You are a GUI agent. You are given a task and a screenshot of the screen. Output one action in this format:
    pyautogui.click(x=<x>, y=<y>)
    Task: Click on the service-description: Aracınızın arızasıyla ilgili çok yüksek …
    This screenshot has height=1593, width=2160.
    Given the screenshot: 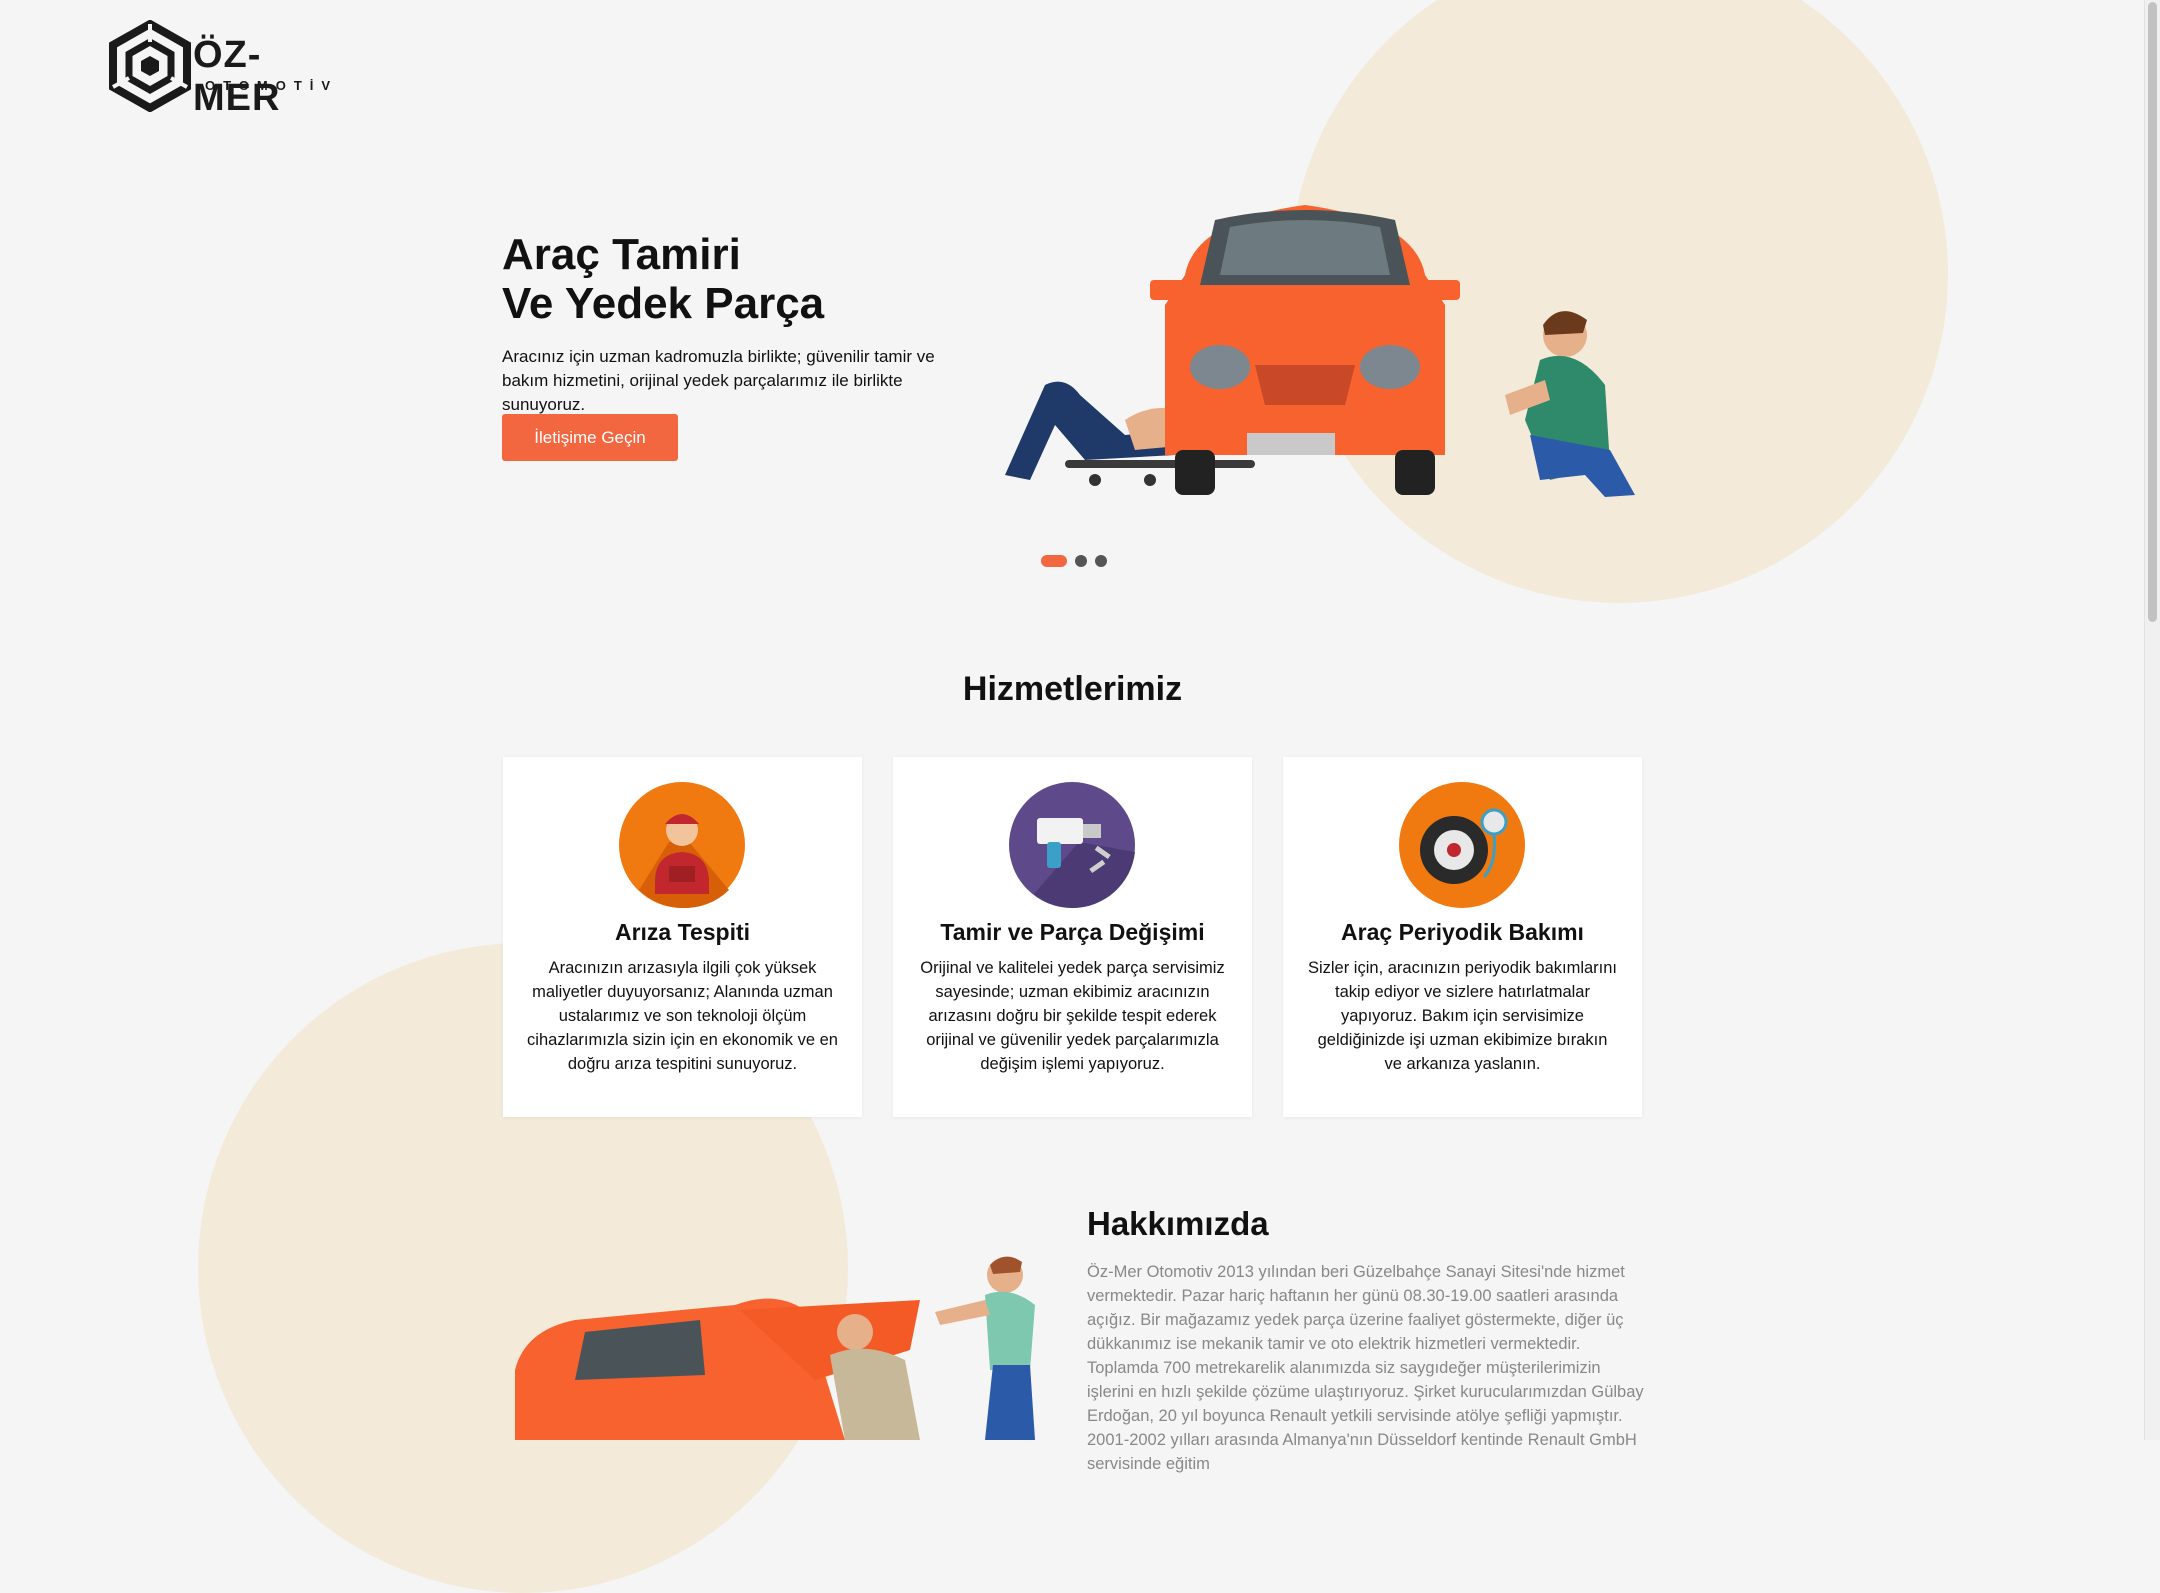 What is the action you would take?
    pyautogui.click(x=682, y=1016)
    